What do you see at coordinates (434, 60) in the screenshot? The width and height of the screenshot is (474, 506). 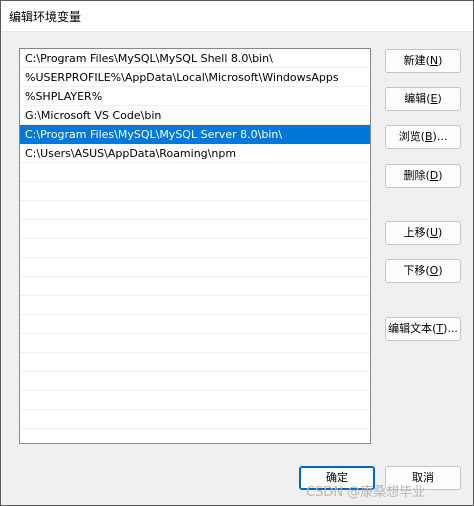 I see `new-button-hotkey: N` at bounding box center [434, 60].